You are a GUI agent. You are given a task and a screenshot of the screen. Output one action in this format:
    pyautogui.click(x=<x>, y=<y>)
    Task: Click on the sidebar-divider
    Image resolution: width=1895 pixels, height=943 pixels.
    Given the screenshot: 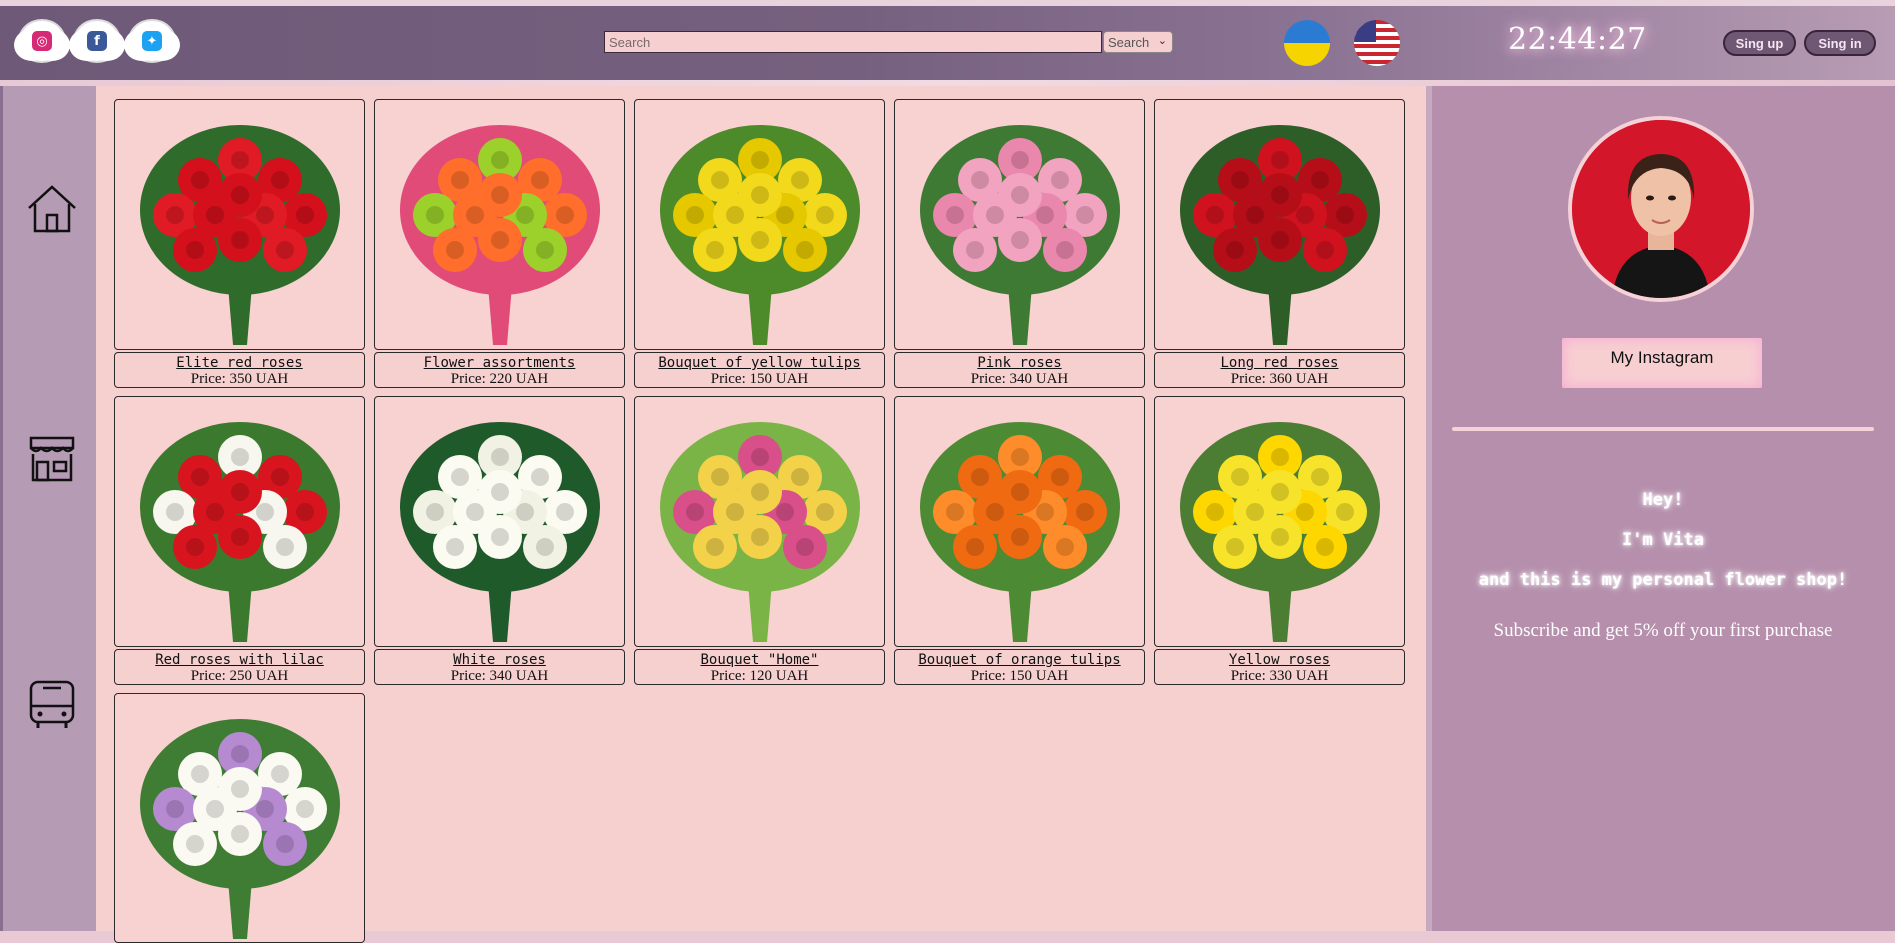 What is the action you would take?
    pyautogui.click(x=1663, y=429)
    